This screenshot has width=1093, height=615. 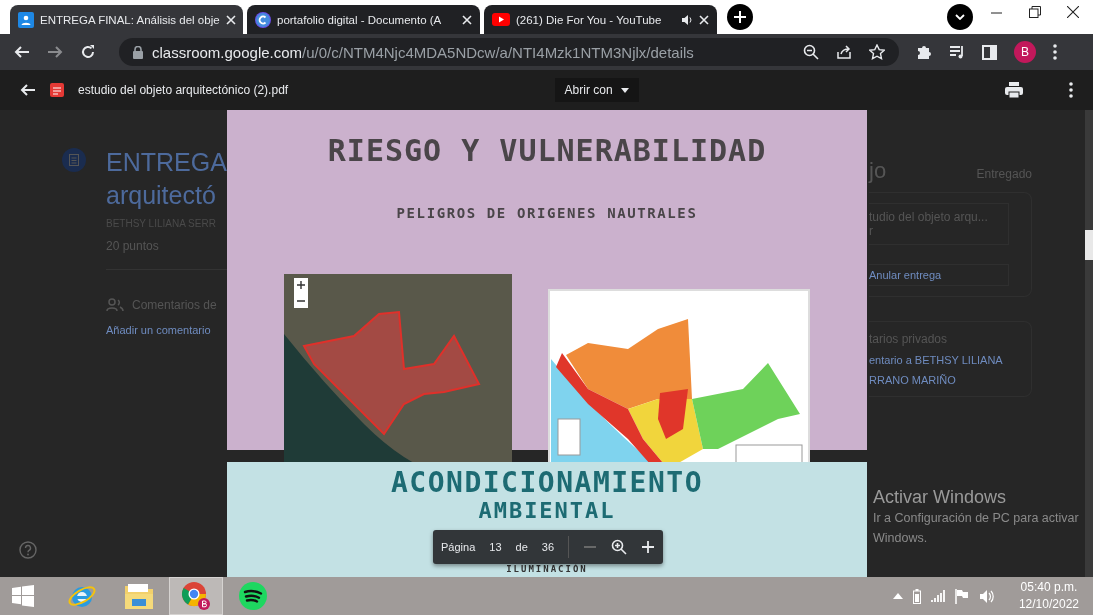 What do you see at coordinates (1048, 604) in the screenshot?
I see `clock-date: 12/10/2022` at bounding box center [1048, 604].